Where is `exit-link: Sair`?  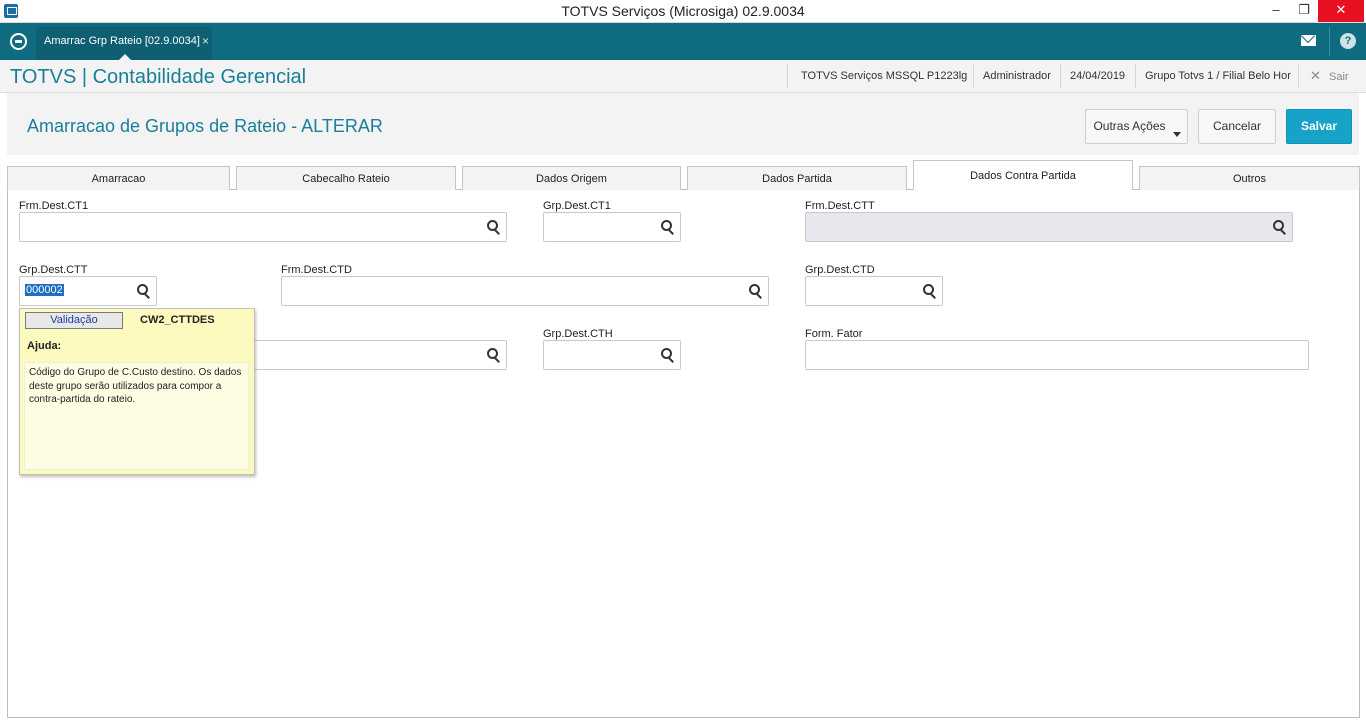 exit-link: Sair is located at coordinates (1339, 77).